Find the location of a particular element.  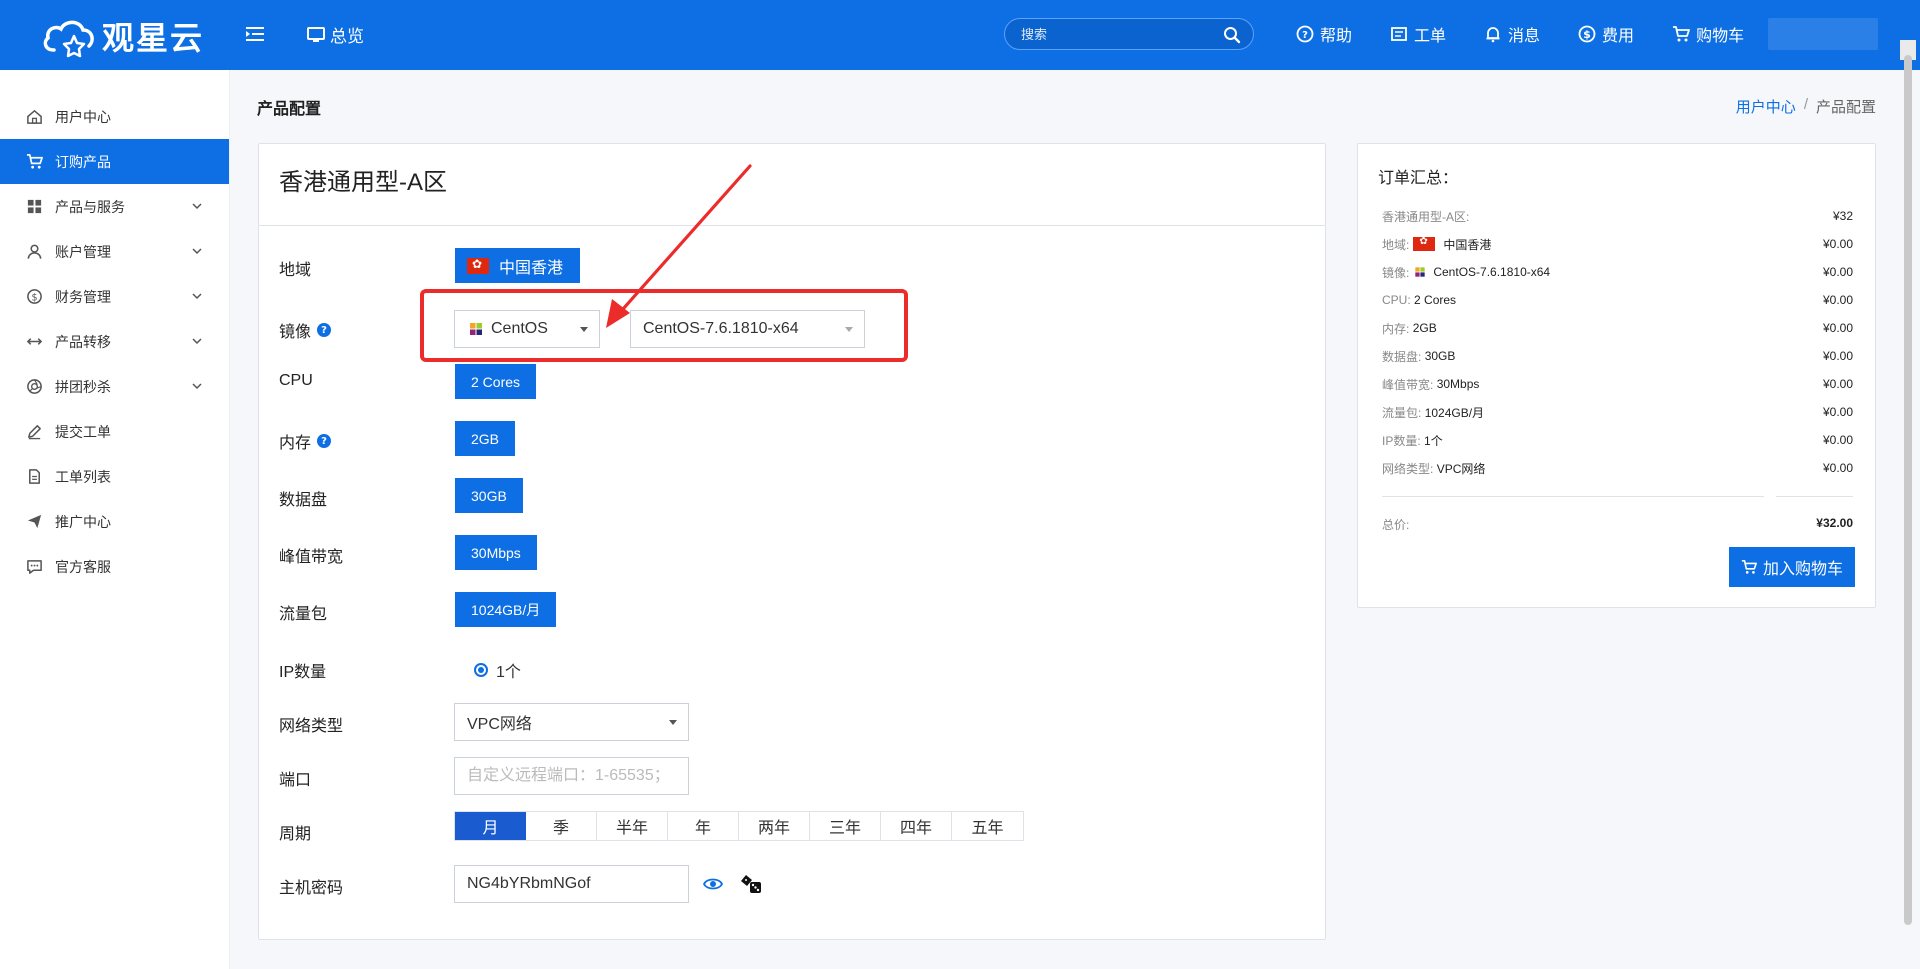

port-input is located at coordinates (571, 776).